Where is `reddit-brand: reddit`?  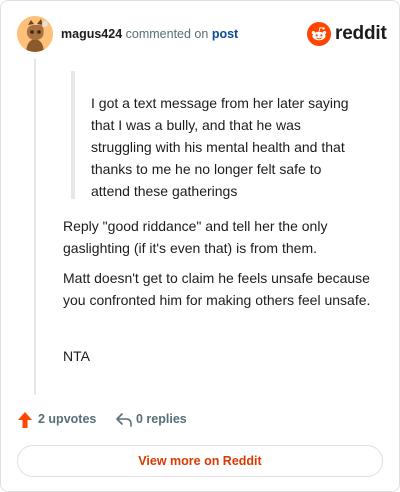
reddit-brand: reddit is located at coordinates (347, 34).